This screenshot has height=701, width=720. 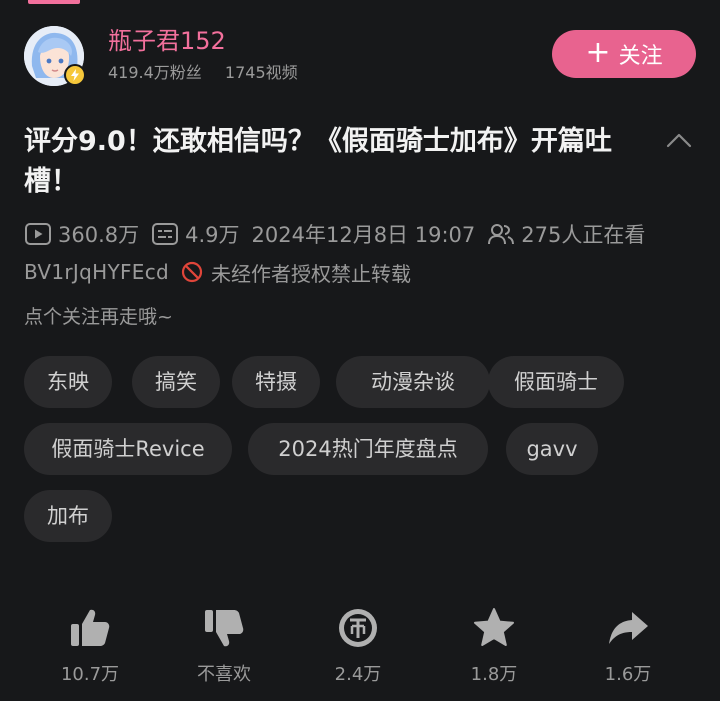 I want to click on play-count: 360.8万, so click(x=81, y=234).